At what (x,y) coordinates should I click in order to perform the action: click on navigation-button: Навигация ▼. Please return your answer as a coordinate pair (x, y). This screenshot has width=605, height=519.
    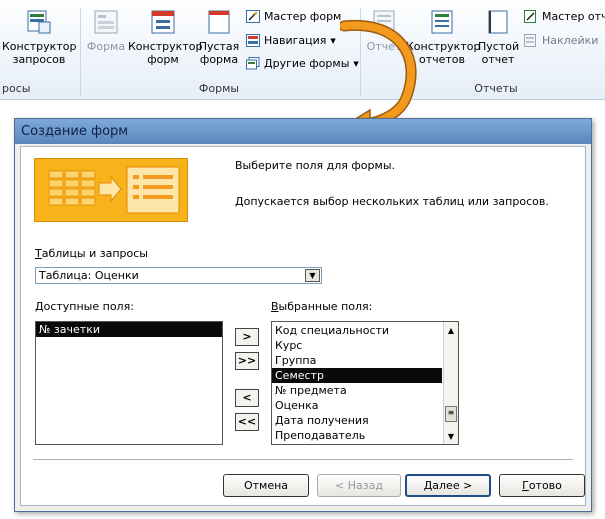
    Looking at the image, I should click on (291, 40).